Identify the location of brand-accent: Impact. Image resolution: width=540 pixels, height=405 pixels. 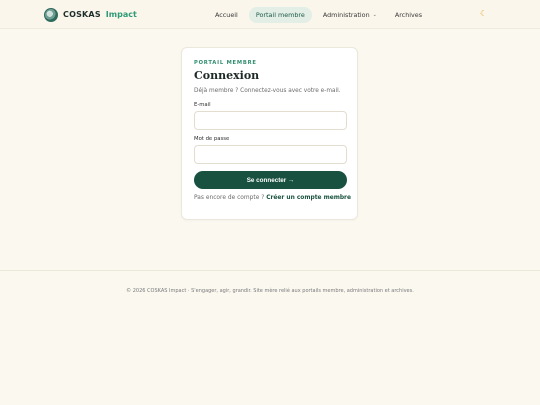
(121, 14).